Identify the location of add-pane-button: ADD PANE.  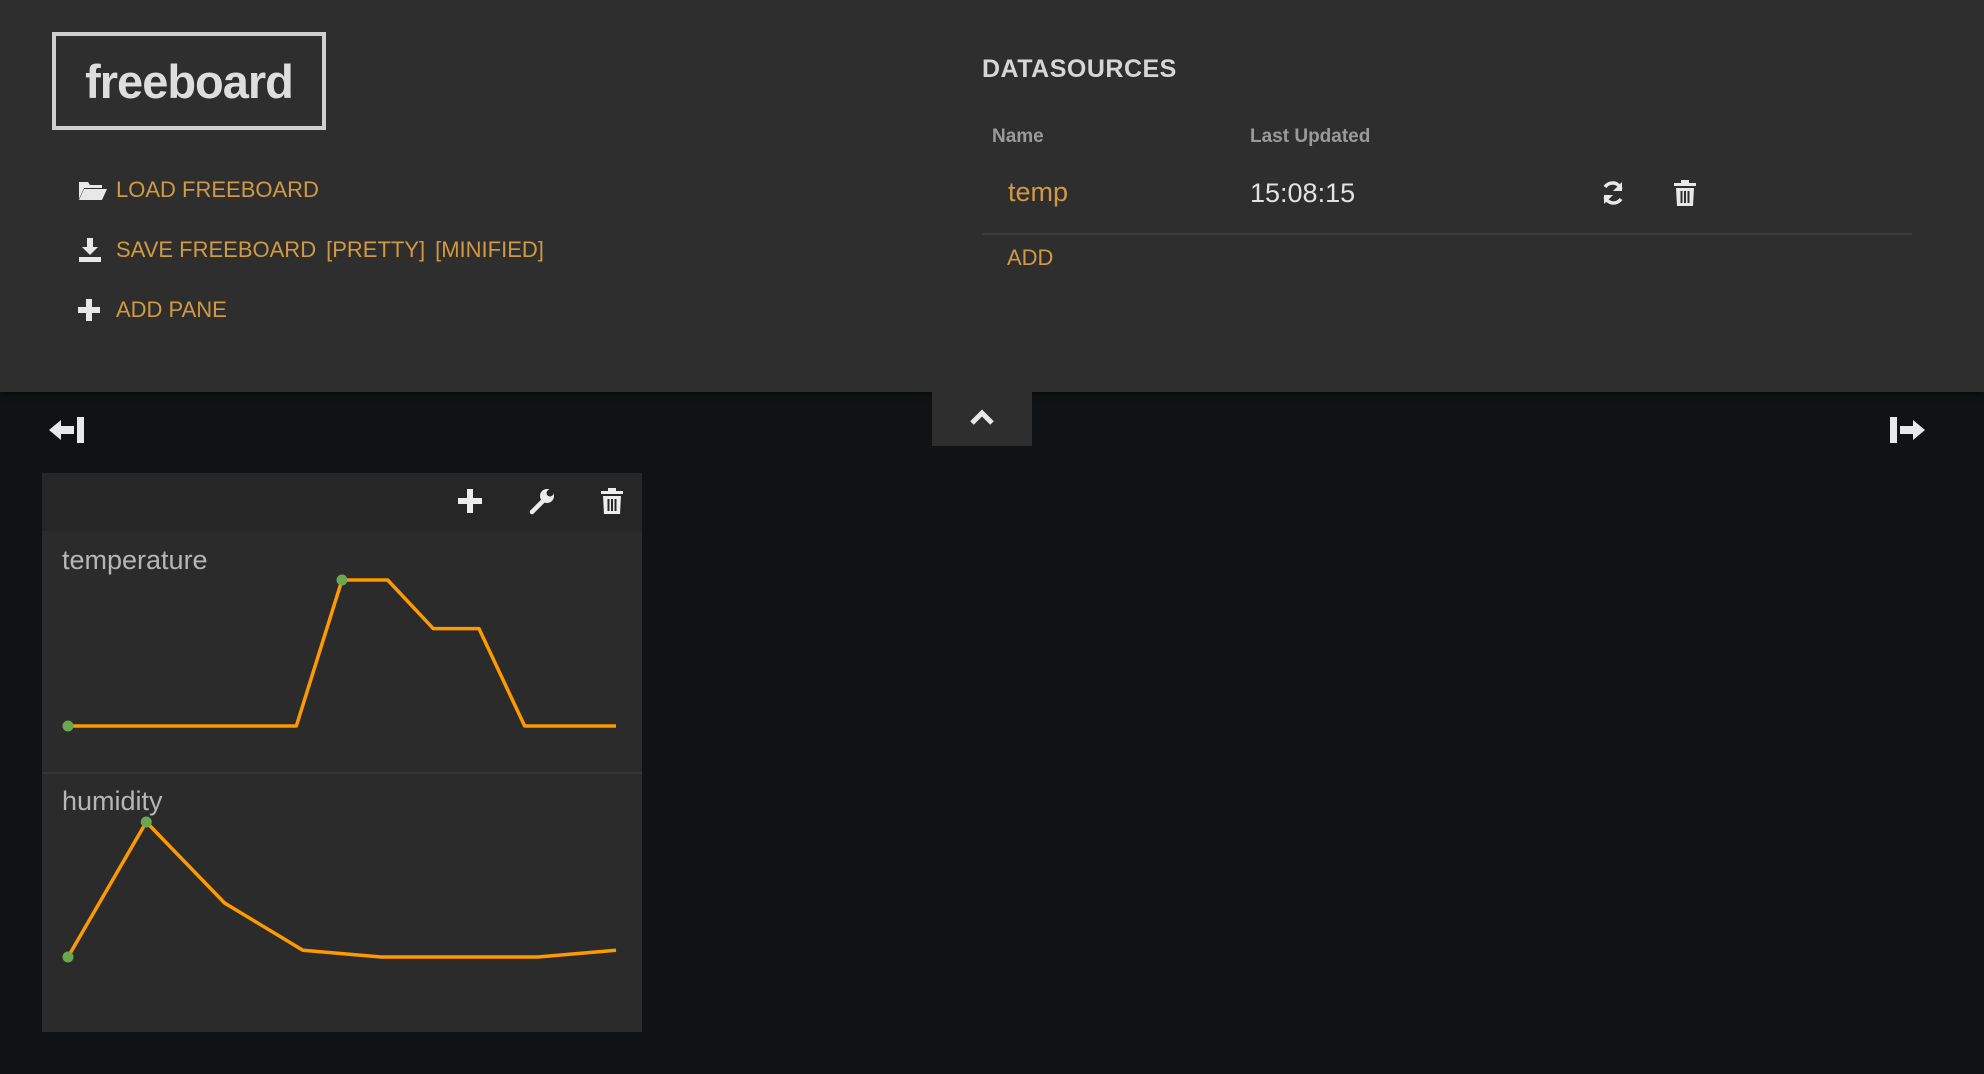
(152, 310).